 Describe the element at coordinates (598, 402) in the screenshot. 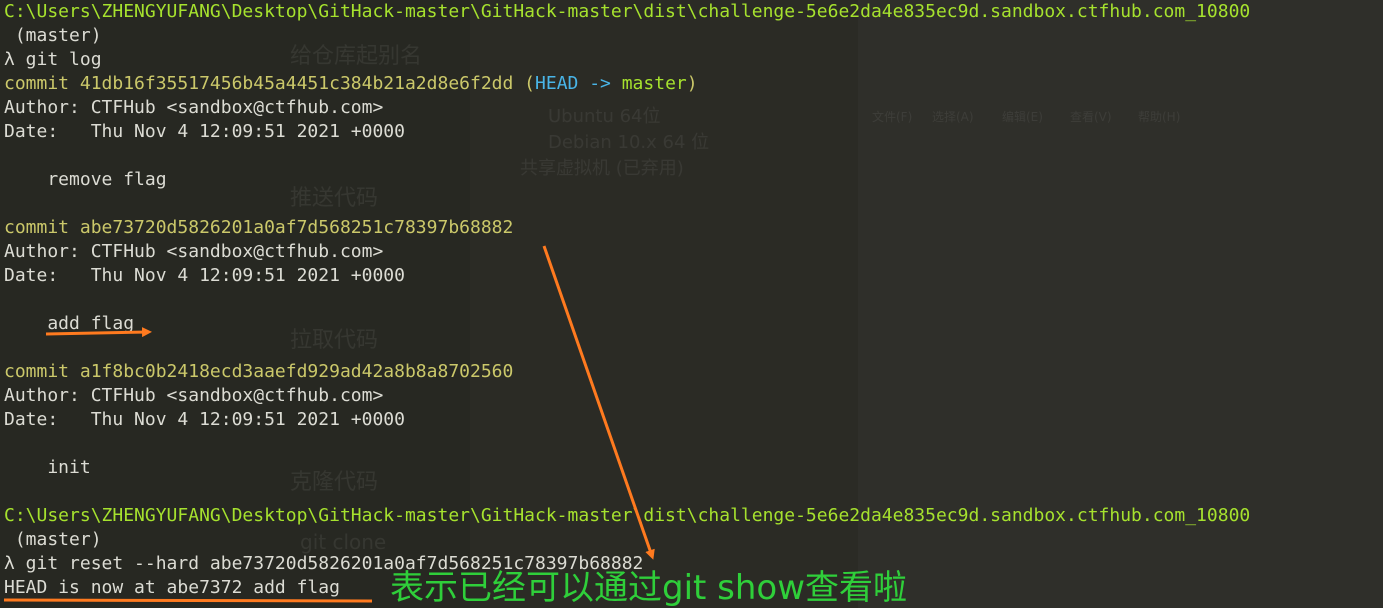

I see `commit-to-reset-arrow` at that location.